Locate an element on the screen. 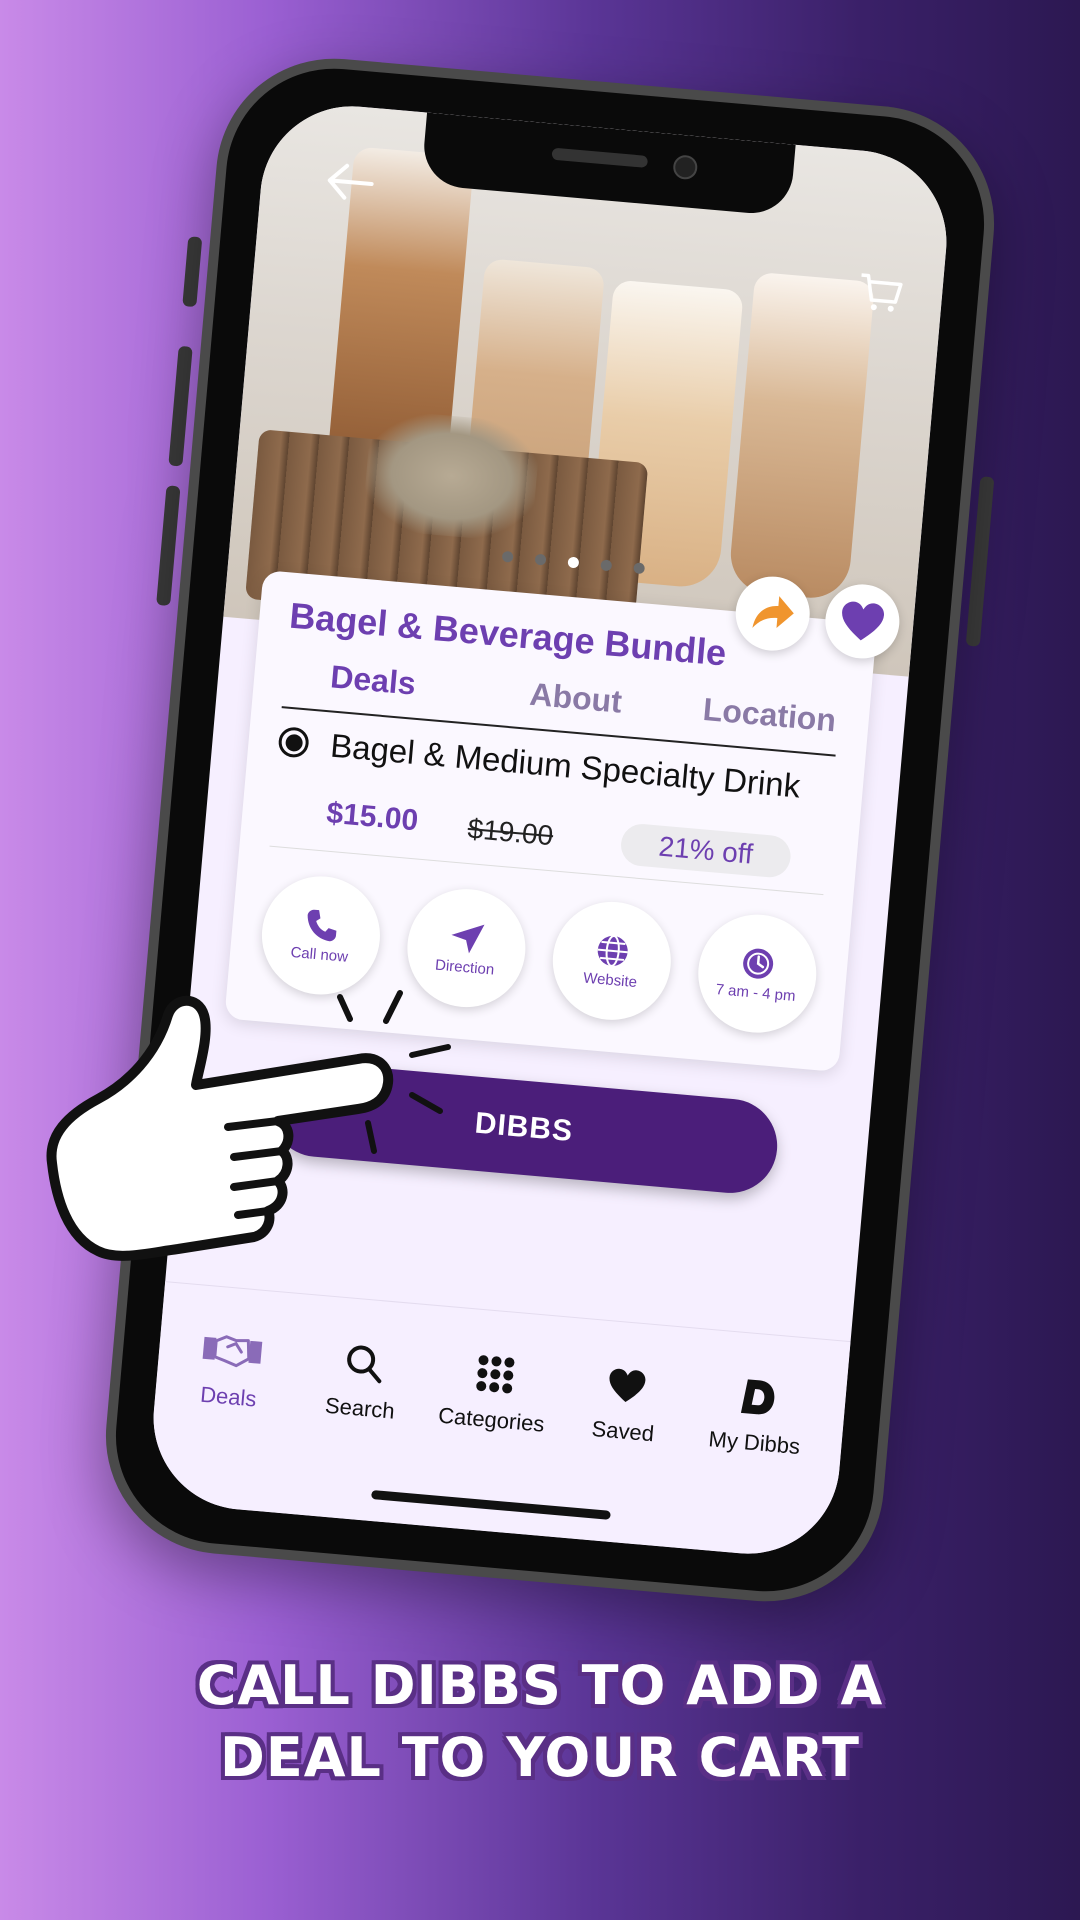 This screenshot has width=1080, height=1920. hours-button: 7 am - 4 pm is located at coordinates (757, 973).